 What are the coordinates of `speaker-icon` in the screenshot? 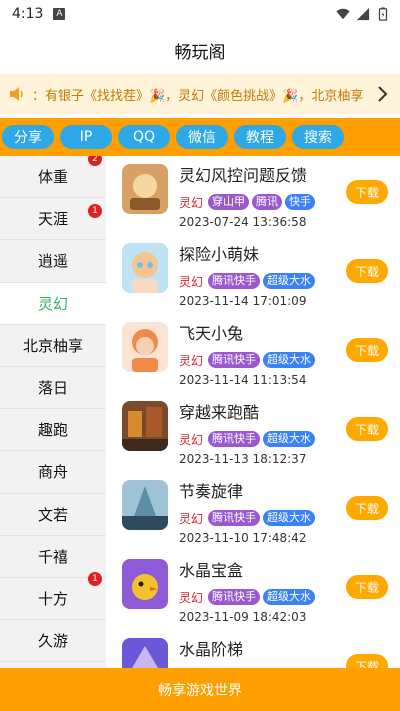 It's located at (16, 94).